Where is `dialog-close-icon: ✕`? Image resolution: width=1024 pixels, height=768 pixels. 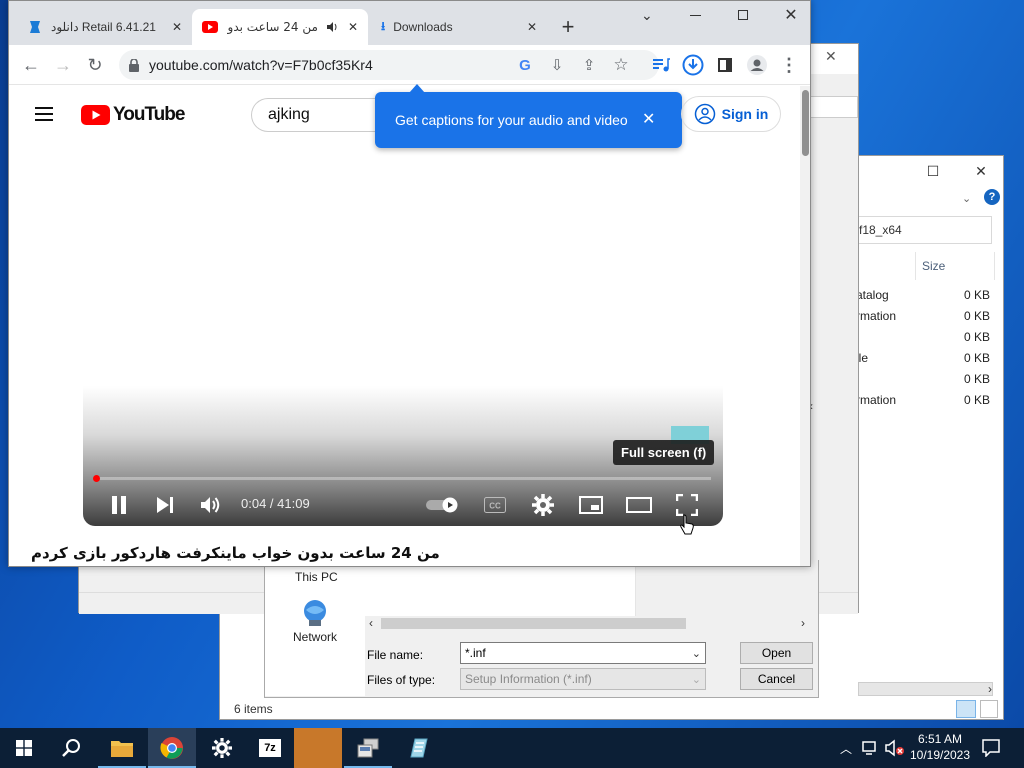
dialog-close-icon: ✕ is located at coordinates (831, 56).